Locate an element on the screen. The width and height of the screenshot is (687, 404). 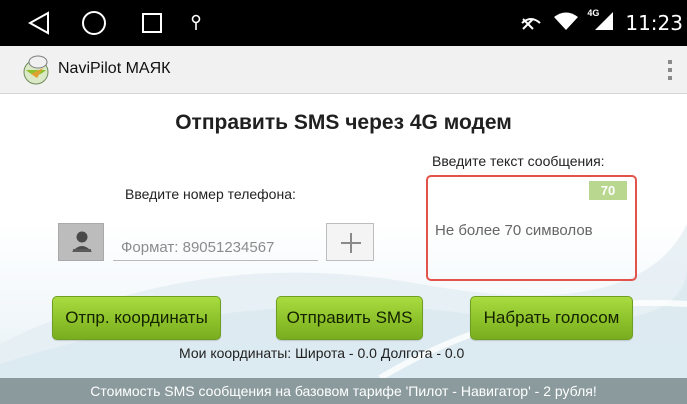
lte-4g-icon: 4G is located at coordinates (601, 22).